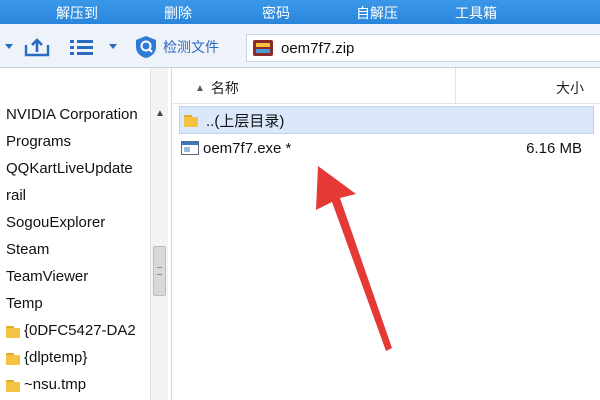 This screenshot has width=600, height=400. What do you see at coordinates (28, 249) in the screenshot?
I see `tree-item-label: Steam` at bounding box center [28, 249].